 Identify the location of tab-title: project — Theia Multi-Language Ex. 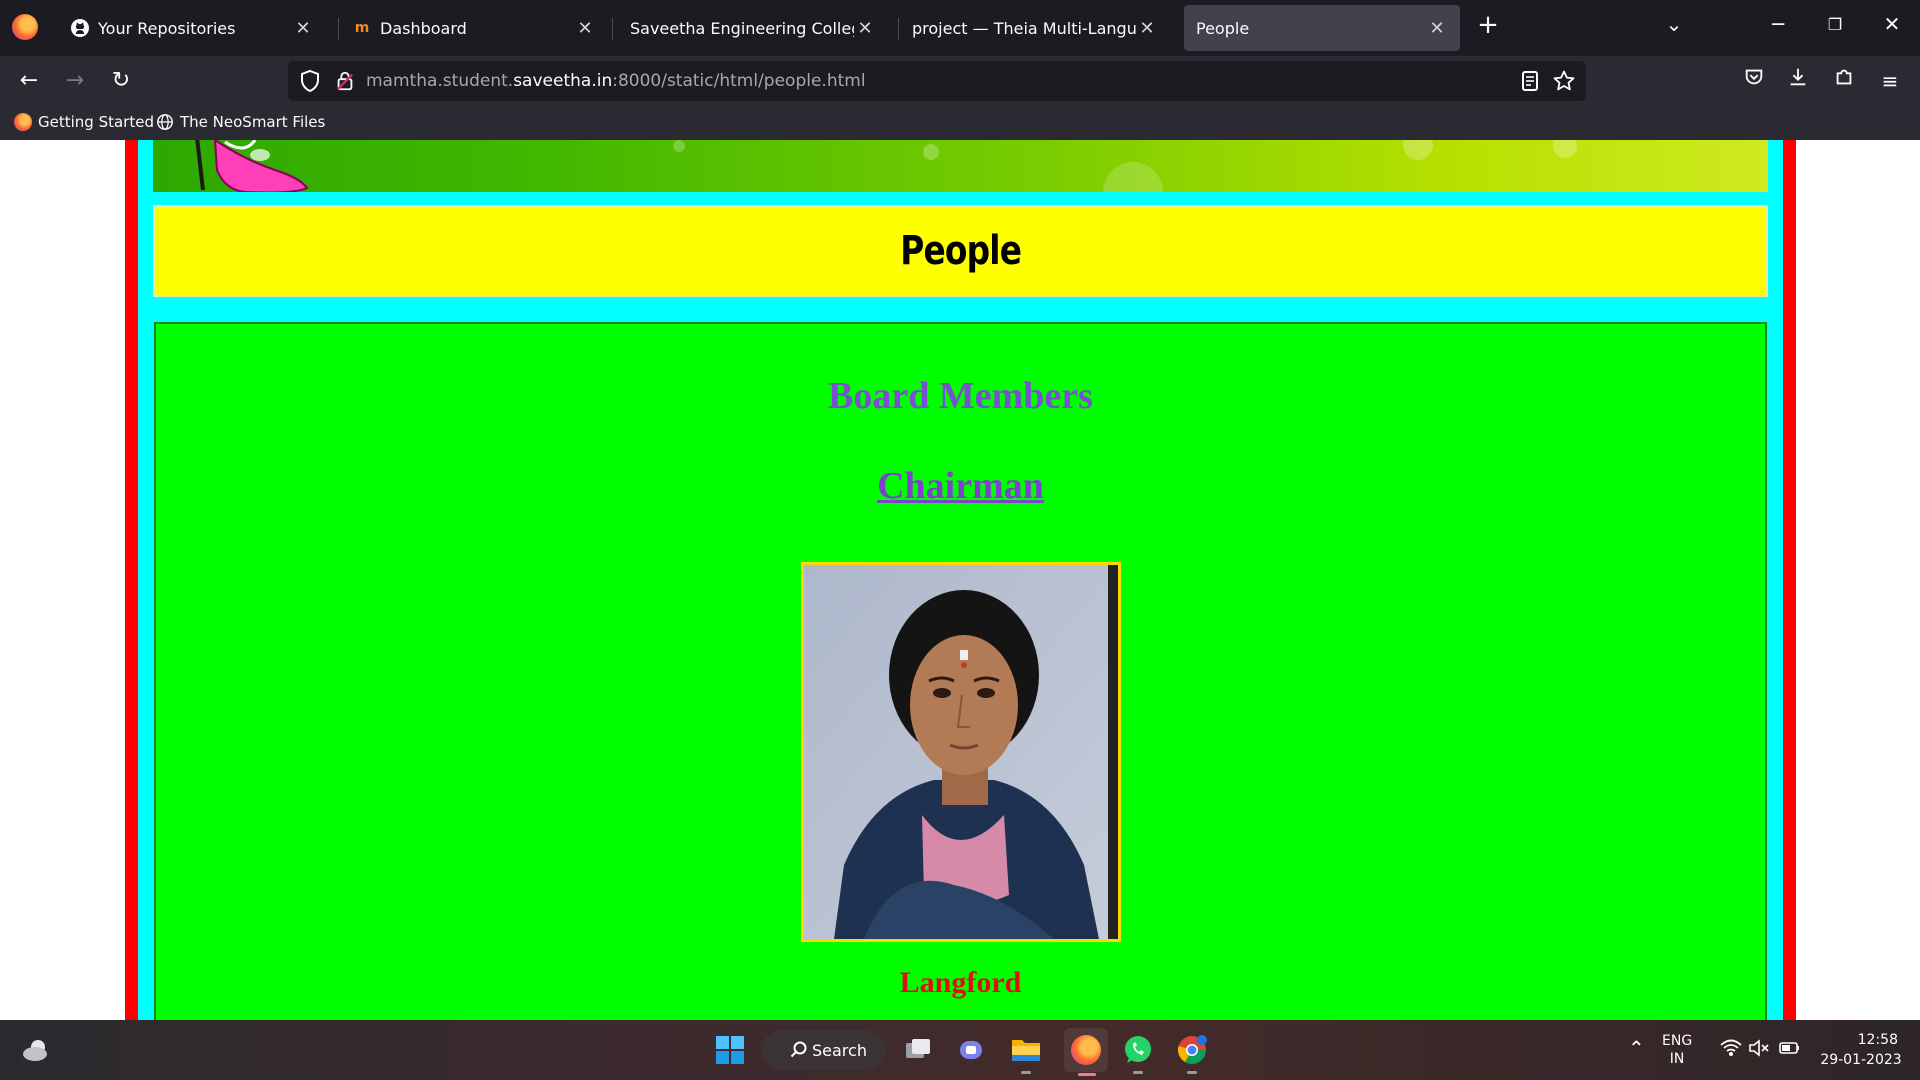
(1024, 28).